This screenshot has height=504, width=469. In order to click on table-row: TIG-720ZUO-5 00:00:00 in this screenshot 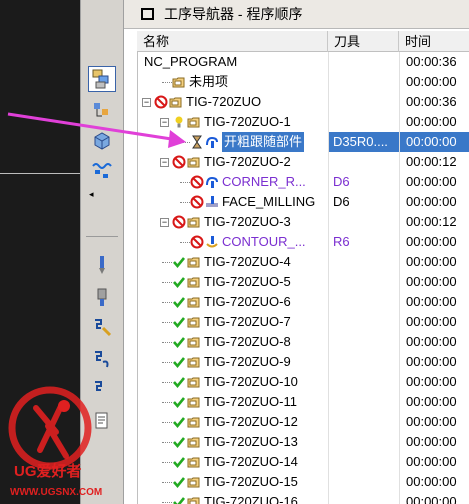, I will do `click(303, 282)`.